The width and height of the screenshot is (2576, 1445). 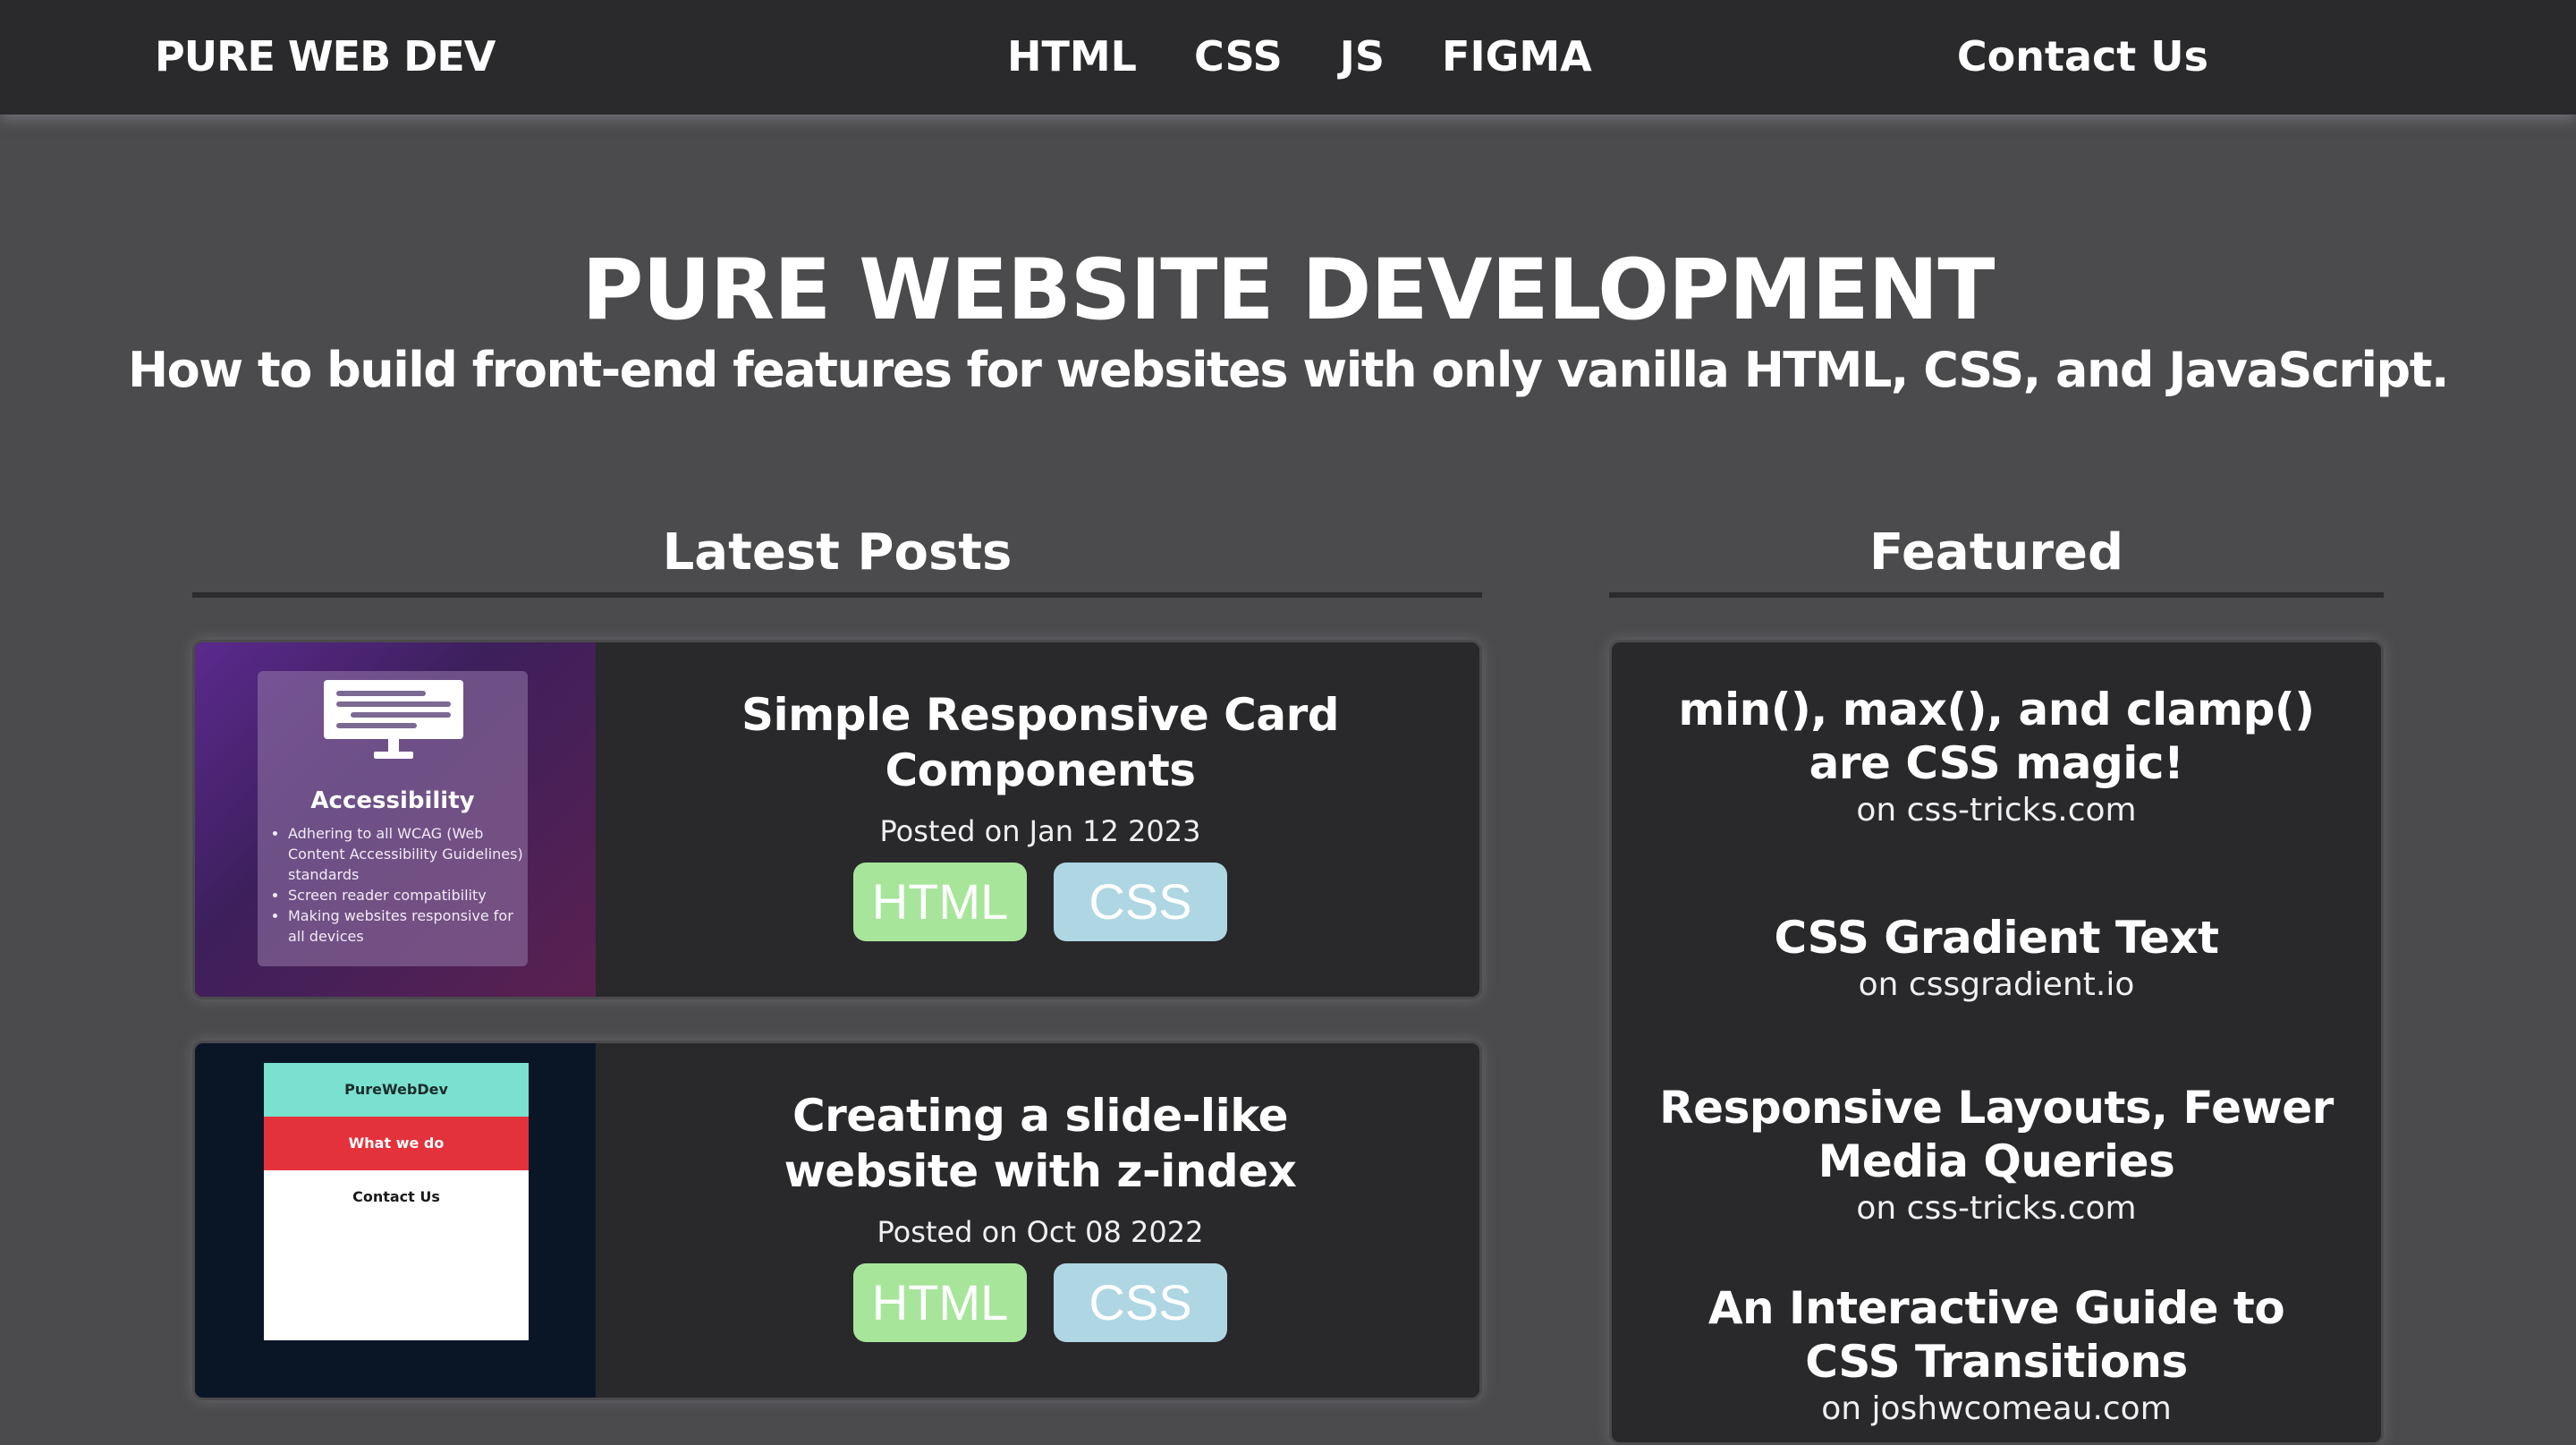 What do you see at coordinates (392, 801) in the screenshot?
I see `thumbnail-title: Accessibility` at bounding box center [392, 801].